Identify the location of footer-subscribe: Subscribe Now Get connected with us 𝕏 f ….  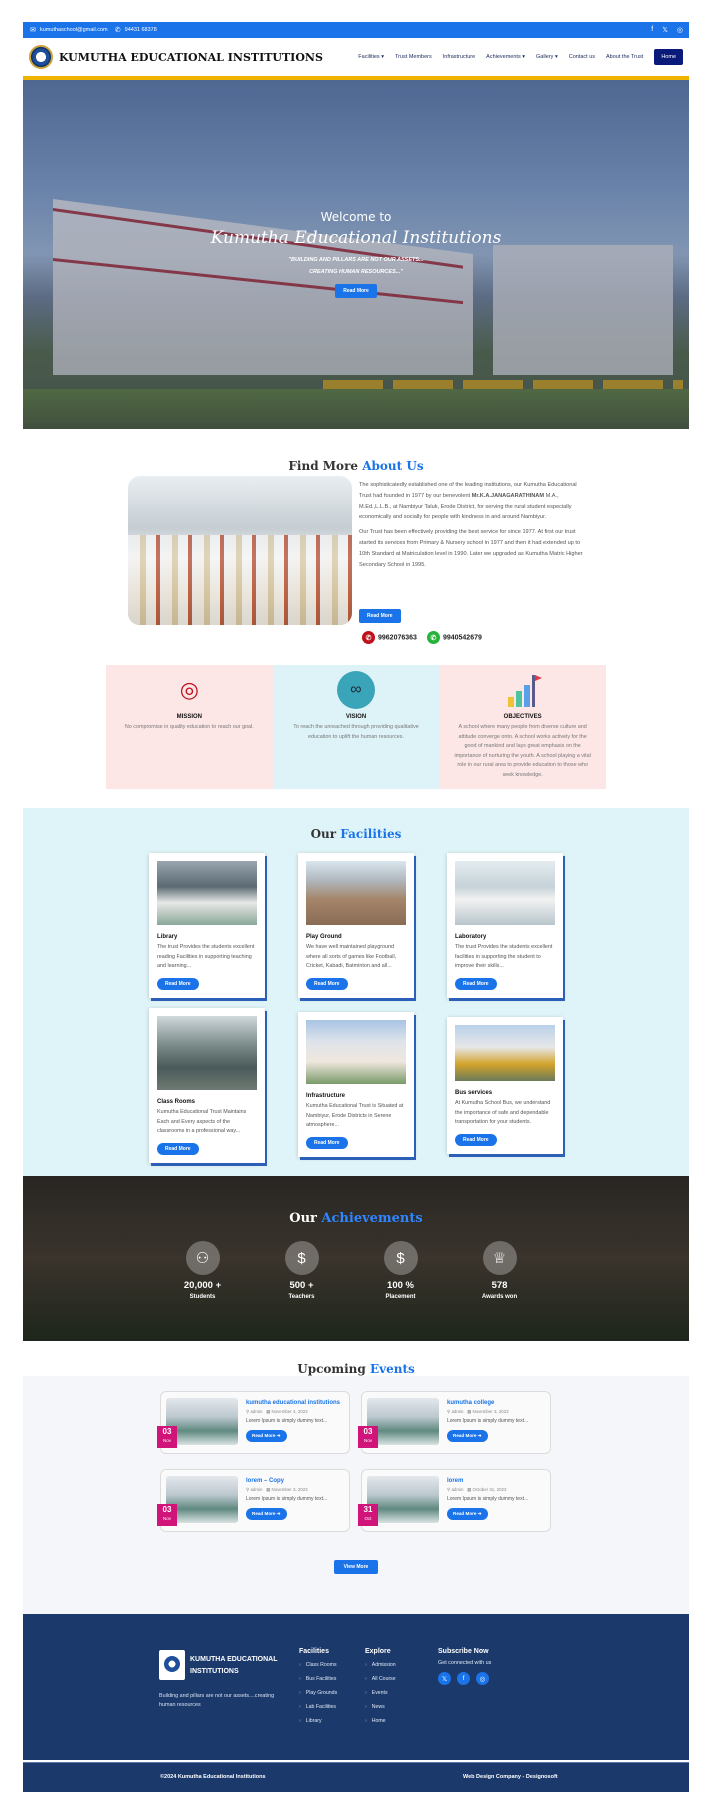
(464, 1666).